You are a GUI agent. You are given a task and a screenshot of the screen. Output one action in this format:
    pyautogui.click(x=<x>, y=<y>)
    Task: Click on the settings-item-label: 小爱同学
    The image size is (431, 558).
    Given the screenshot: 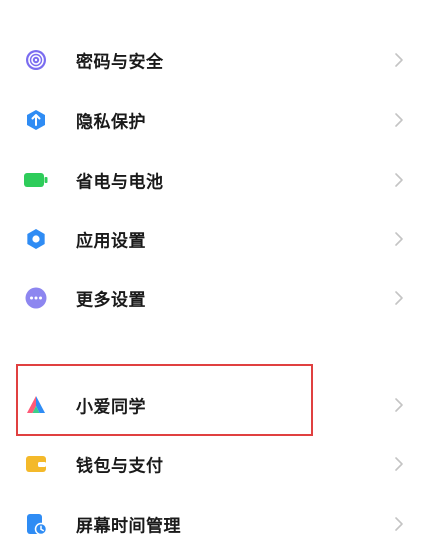 What is the action you would take?
    pyautogui.click(x=111, y=407)
    